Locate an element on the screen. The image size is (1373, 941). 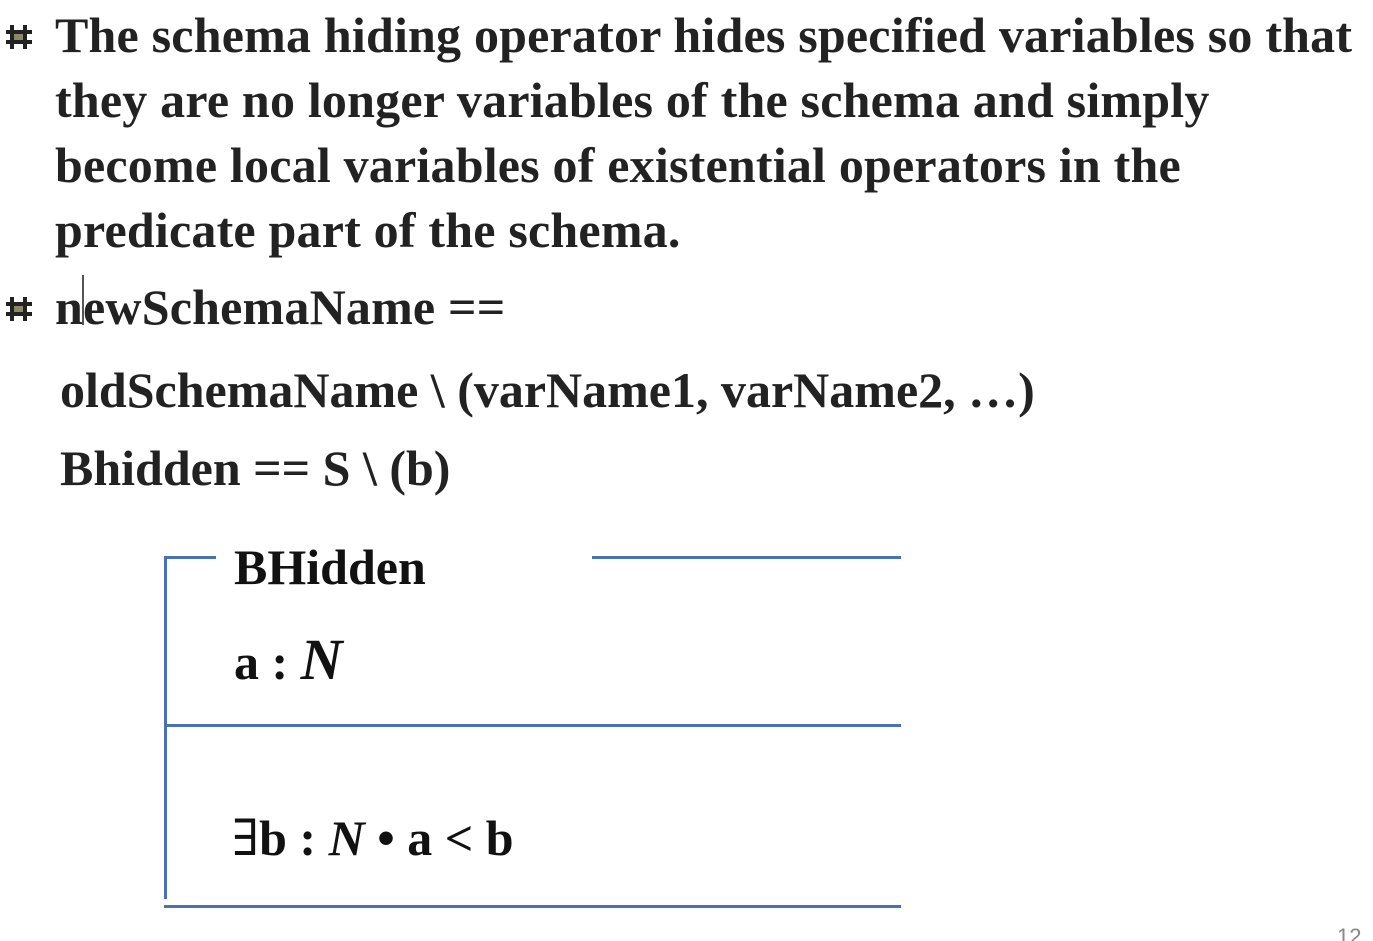
decl-variable: a : is located at coordinates (267, 662).